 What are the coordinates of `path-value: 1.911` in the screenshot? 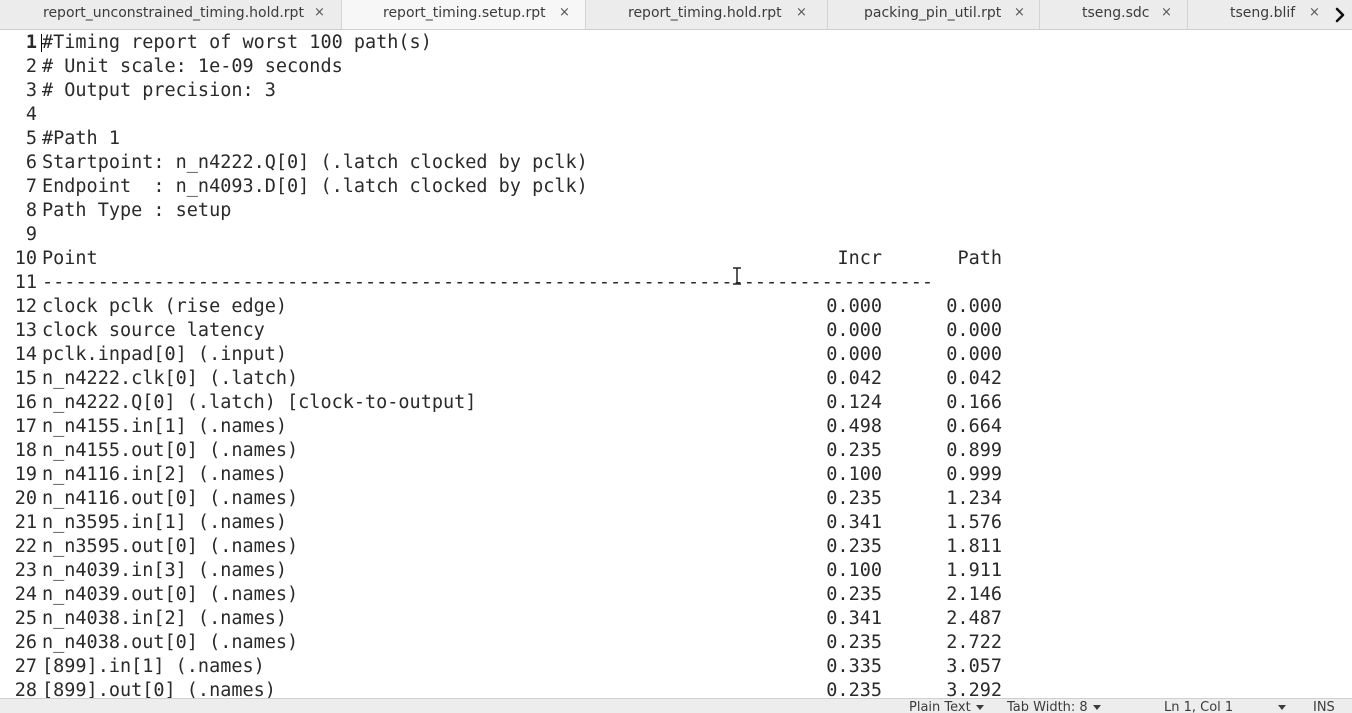 It's located at (974, 570).